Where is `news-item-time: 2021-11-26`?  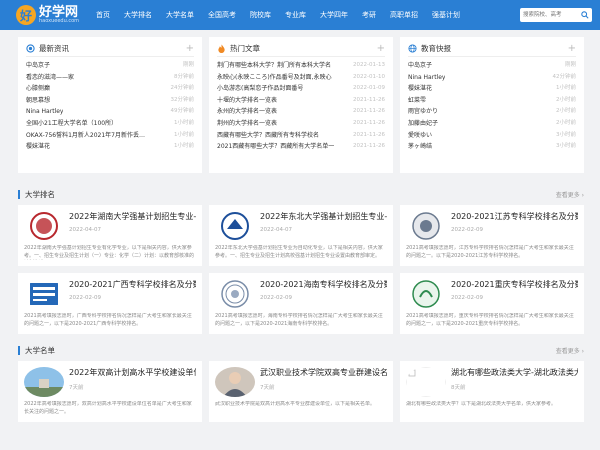 news-item-time: 2021-11-26 is located at coordinates (369, 111).